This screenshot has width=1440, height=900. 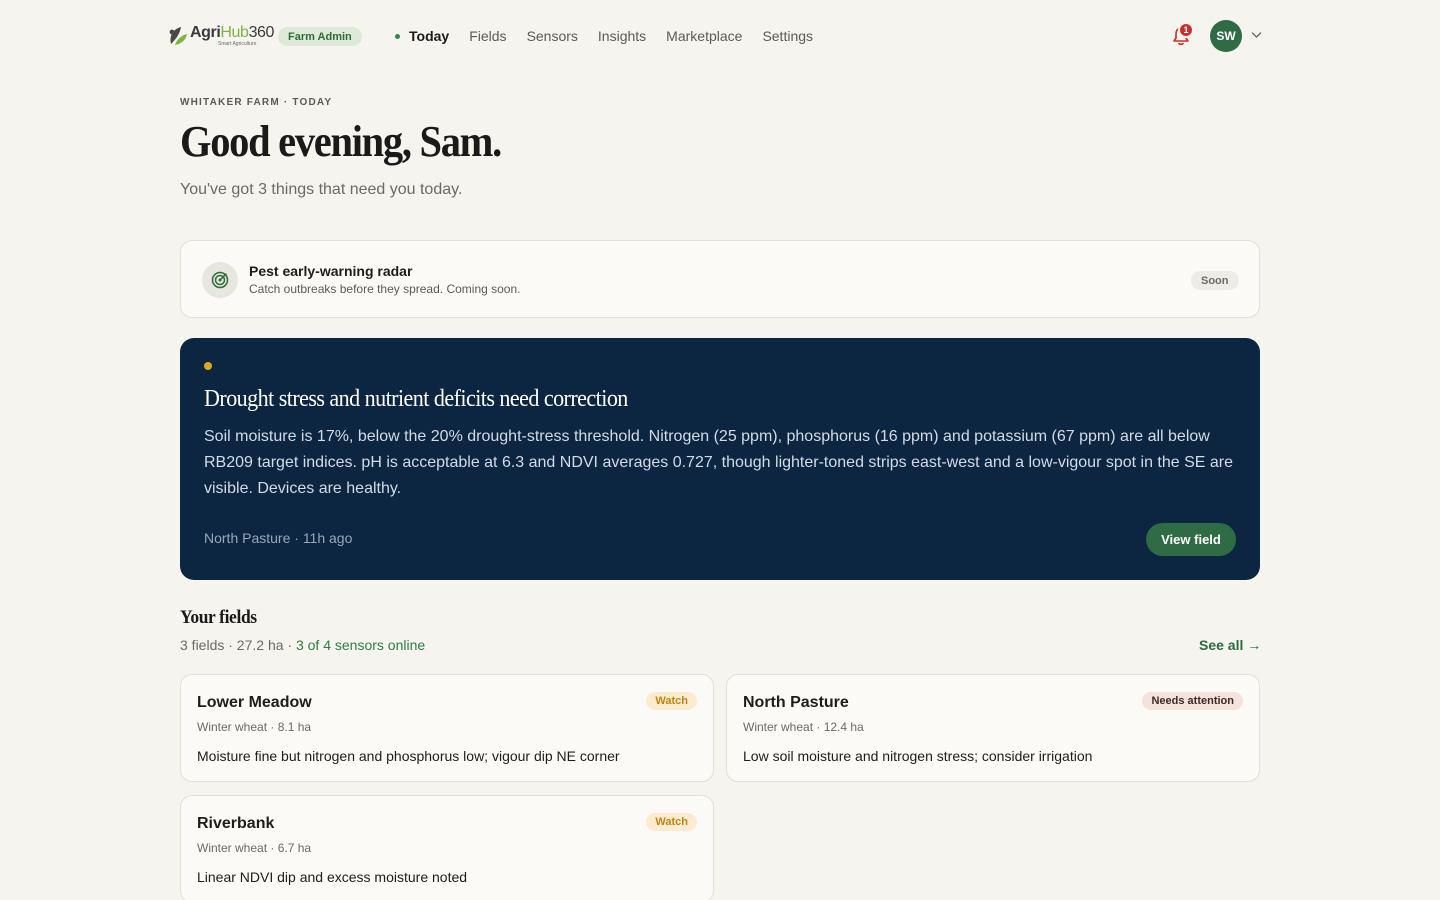 I want to click on see-all-fields-link: See all →, so click(x=1230, y=645).